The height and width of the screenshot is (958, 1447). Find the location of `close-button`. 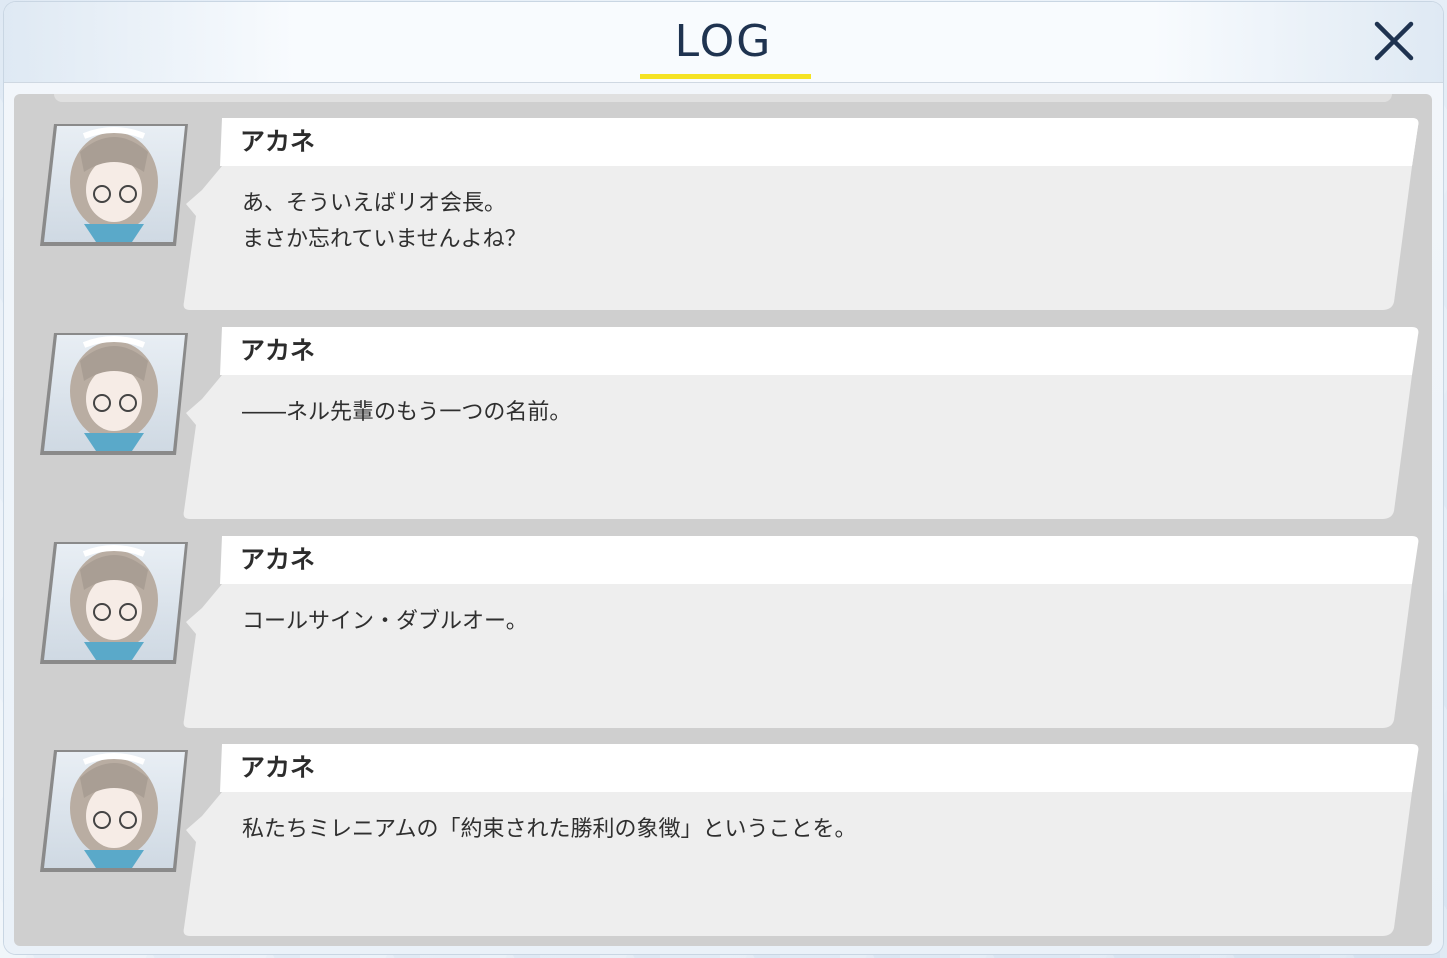

close-button is located at coordinates (1394, 41).